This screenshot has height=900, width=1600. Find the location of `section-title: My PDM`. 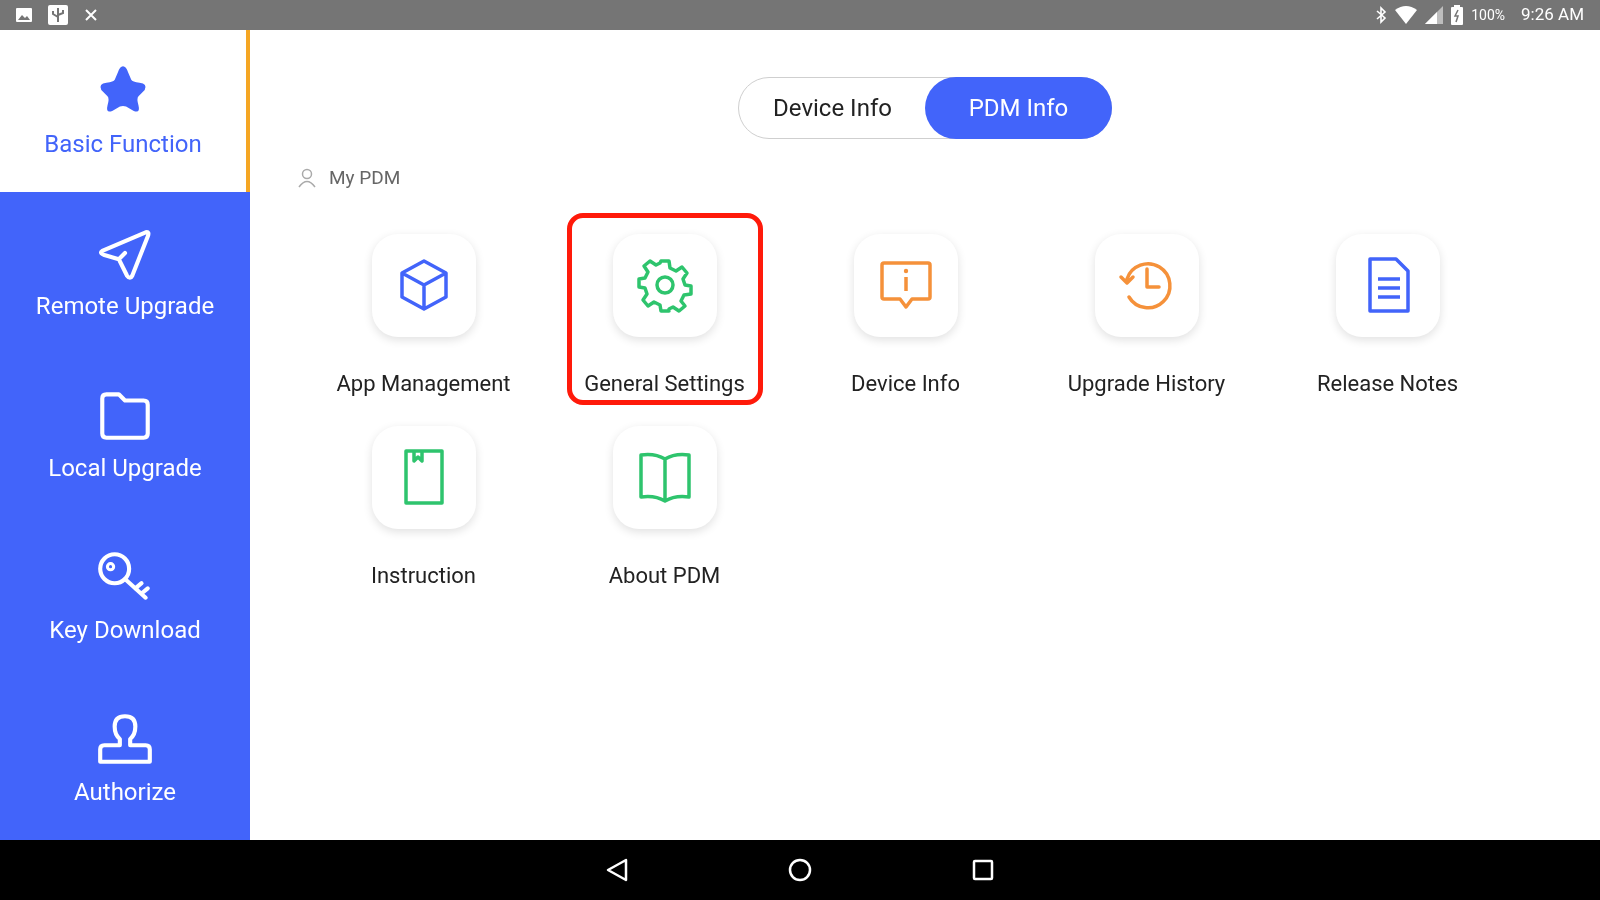

section-title: My PDM is located at coordinates (365, 178).